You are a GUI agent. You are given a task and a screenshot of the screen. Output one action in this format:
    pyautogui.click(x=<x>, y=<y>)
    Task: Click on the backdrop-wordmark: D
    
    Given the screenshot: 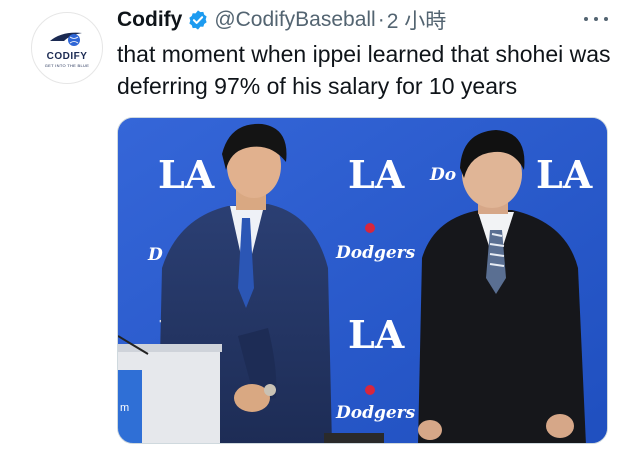 What is the action you would take?
    pyautogui.click(x=155, y=255)
    